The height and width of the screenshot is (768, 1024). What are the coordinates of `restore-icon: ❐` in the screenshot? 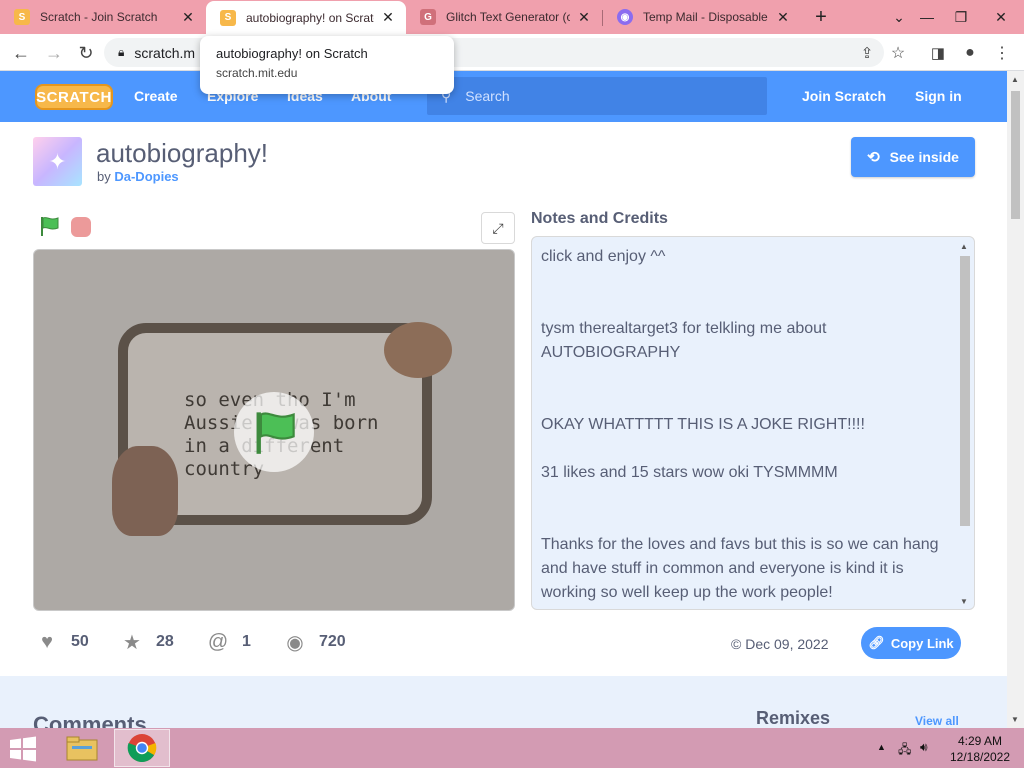 It's located at (961, 17).